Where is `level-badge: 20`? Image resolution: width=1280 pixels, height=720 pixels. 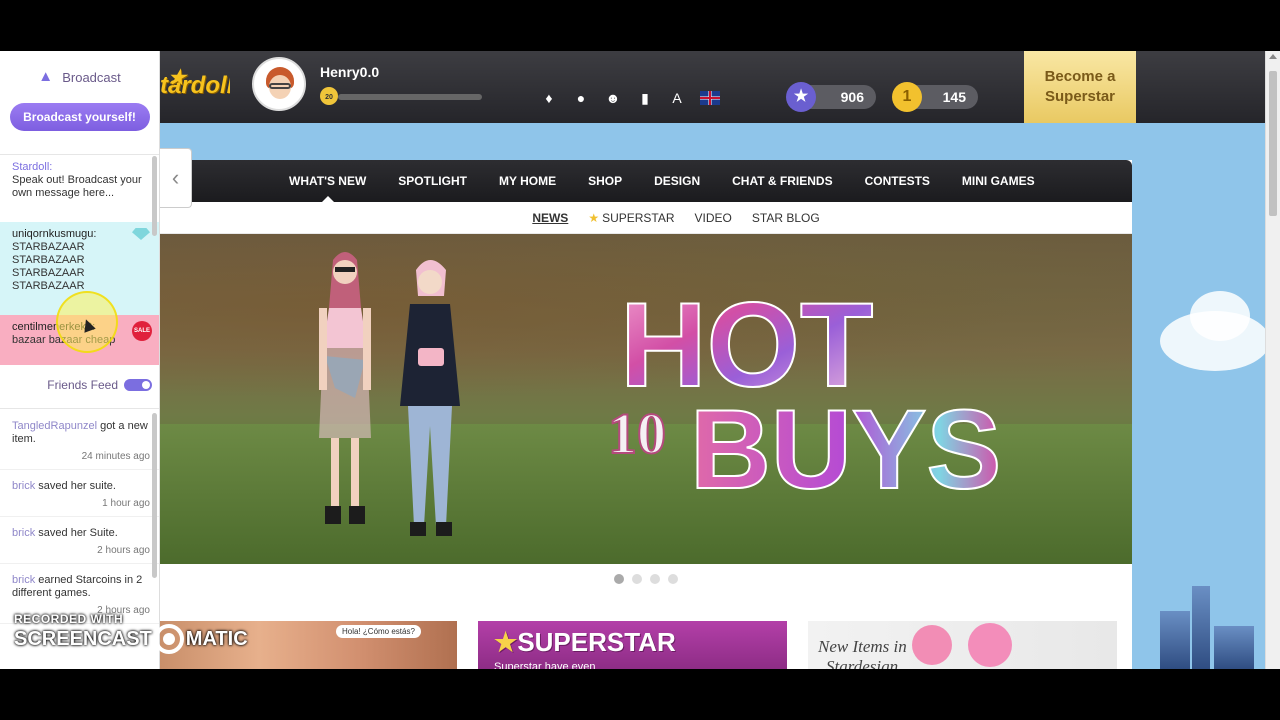 level-badge: 20 is located at coordinates (329, 96).